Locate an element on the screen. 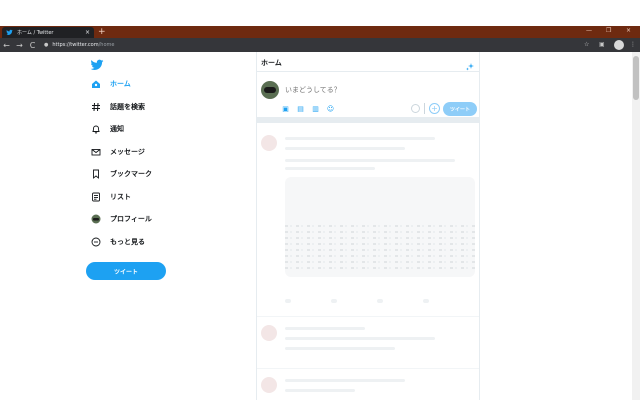 This screenshot has height=400, width=640. menu-dots-icon: ⋮ is located at coordinates (633, 45).